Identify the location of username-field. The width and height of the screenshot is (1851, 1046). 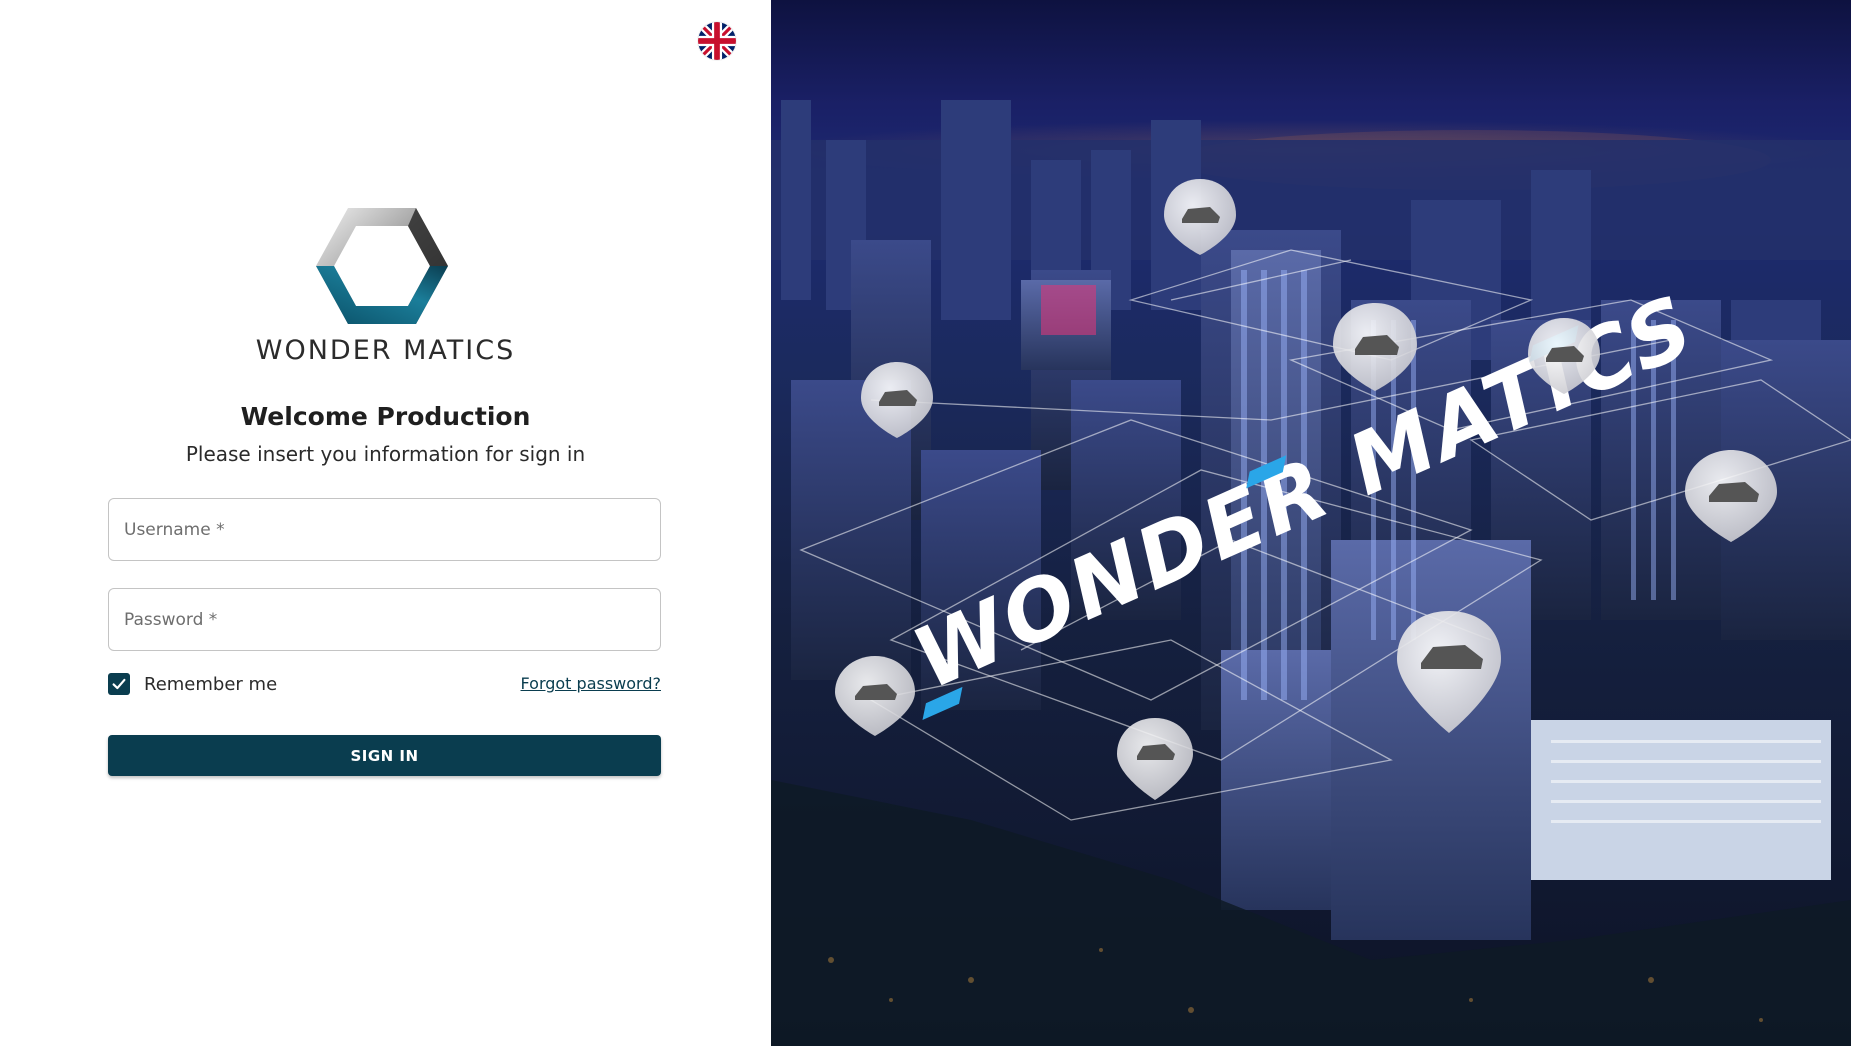
(384, 529).